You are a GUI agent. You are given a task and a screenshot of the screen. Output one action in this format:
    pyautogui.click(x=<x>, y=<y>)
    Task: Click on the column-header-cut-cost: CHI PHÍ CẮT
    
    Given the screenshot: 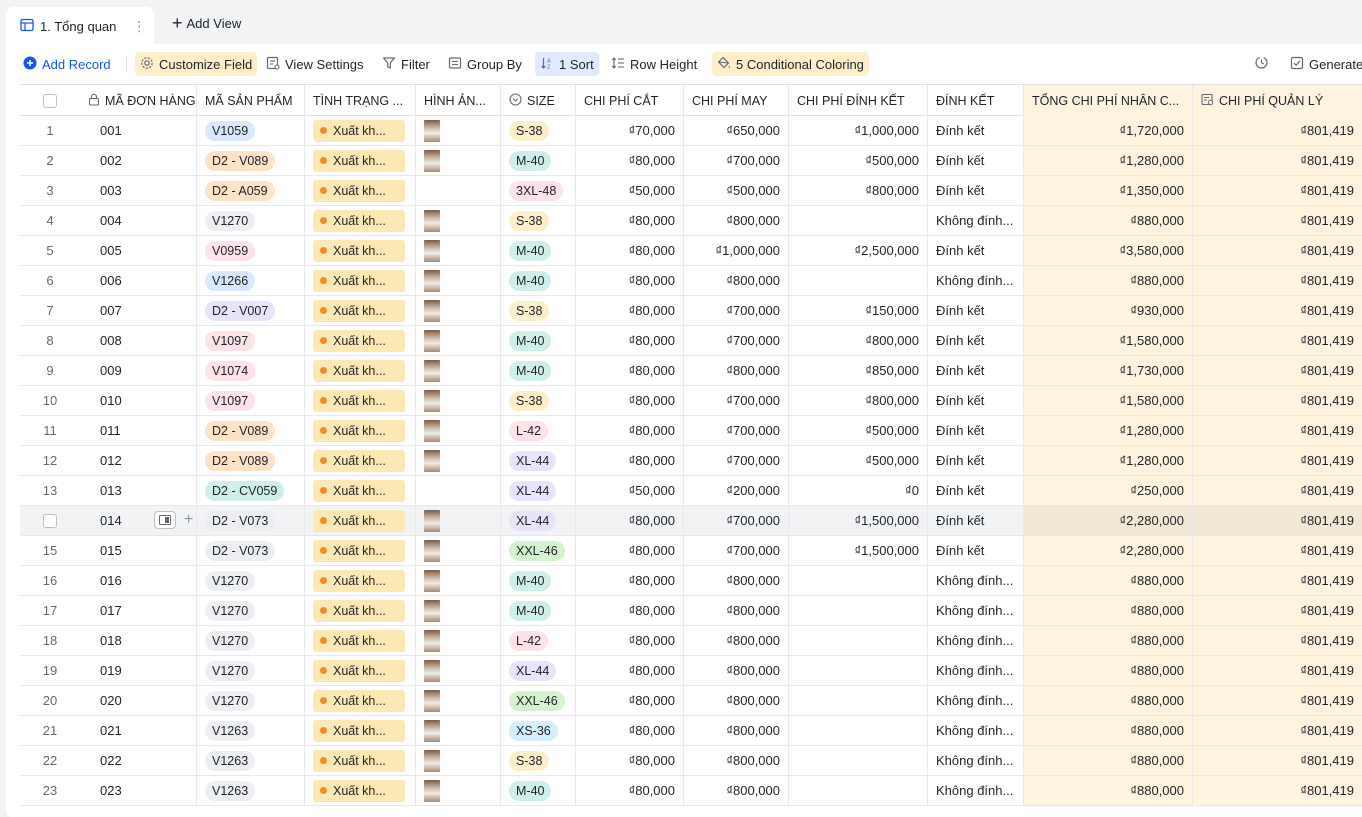 What is the action you would take?
    pyautogui.click(x=630, y=100)
    